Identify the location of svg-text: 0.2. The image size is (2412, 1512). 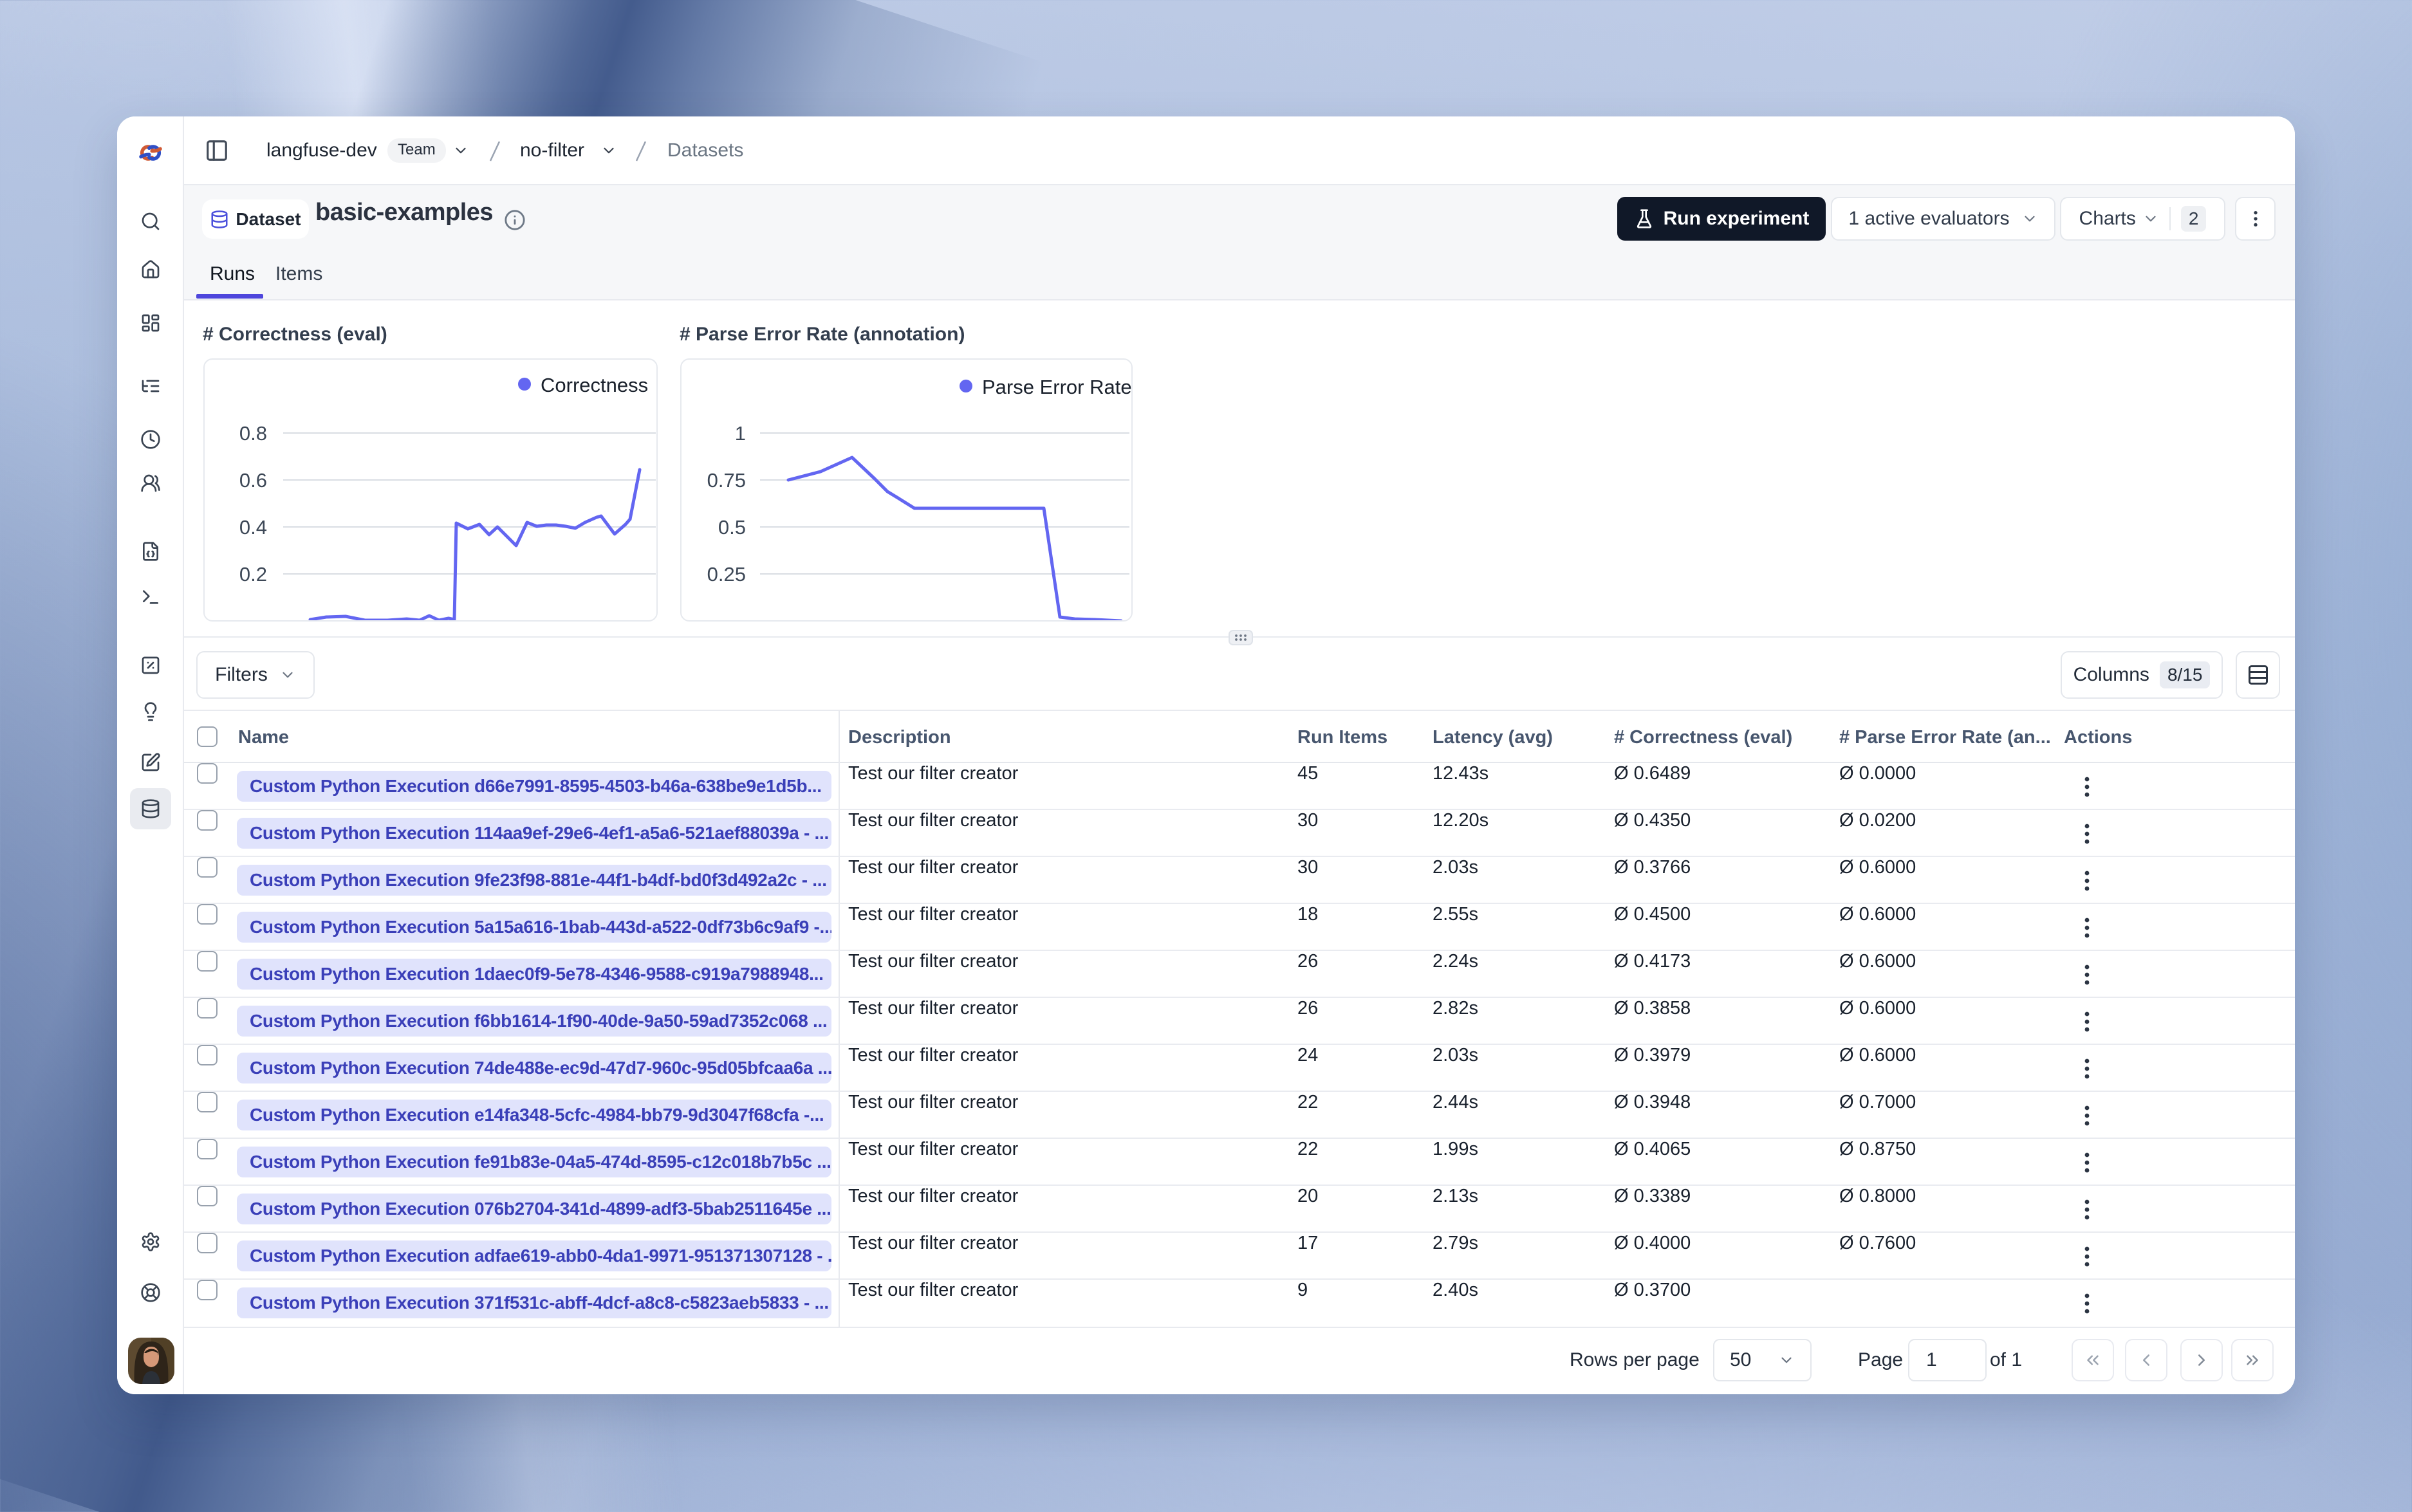
(253, 574).